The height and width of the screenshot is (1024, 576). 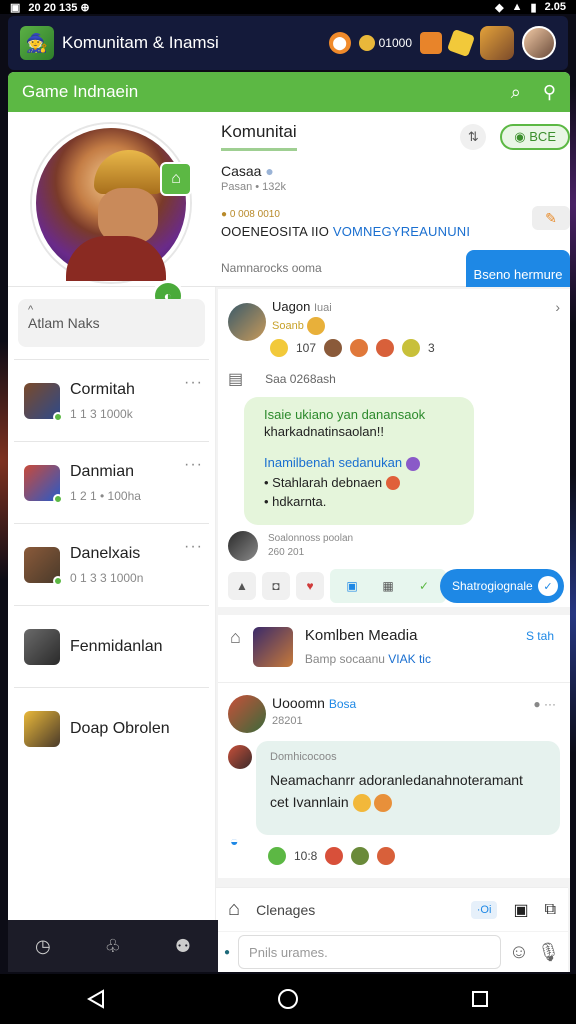 I want to click on verified-icon: ●, so click(x=269, y=171).